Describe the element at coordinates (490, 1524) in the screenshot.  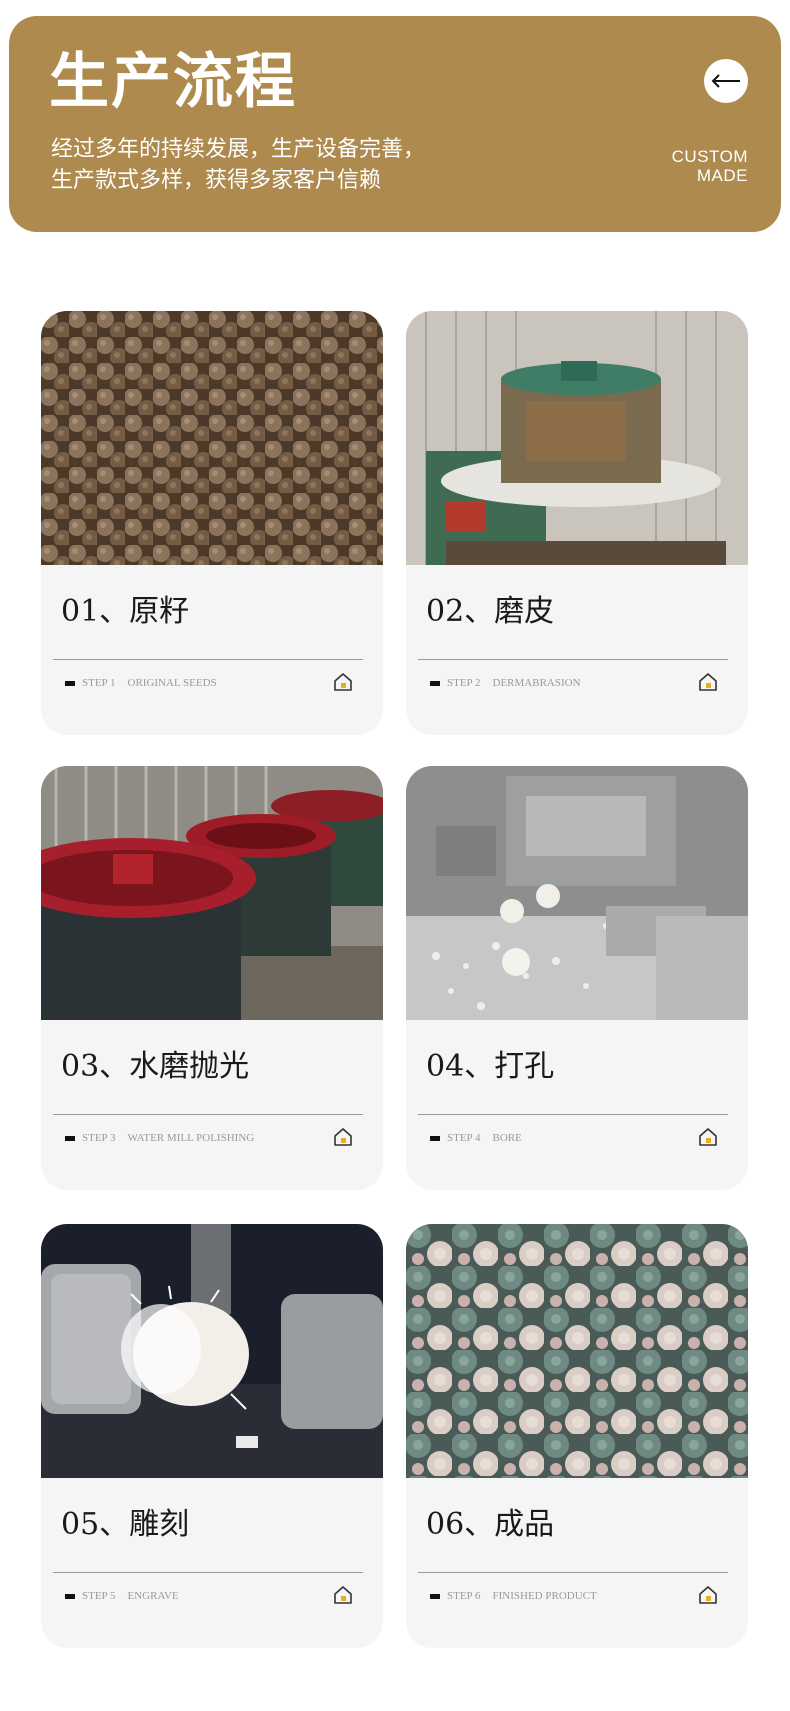
I see `step-title: 06、成品` at that location.